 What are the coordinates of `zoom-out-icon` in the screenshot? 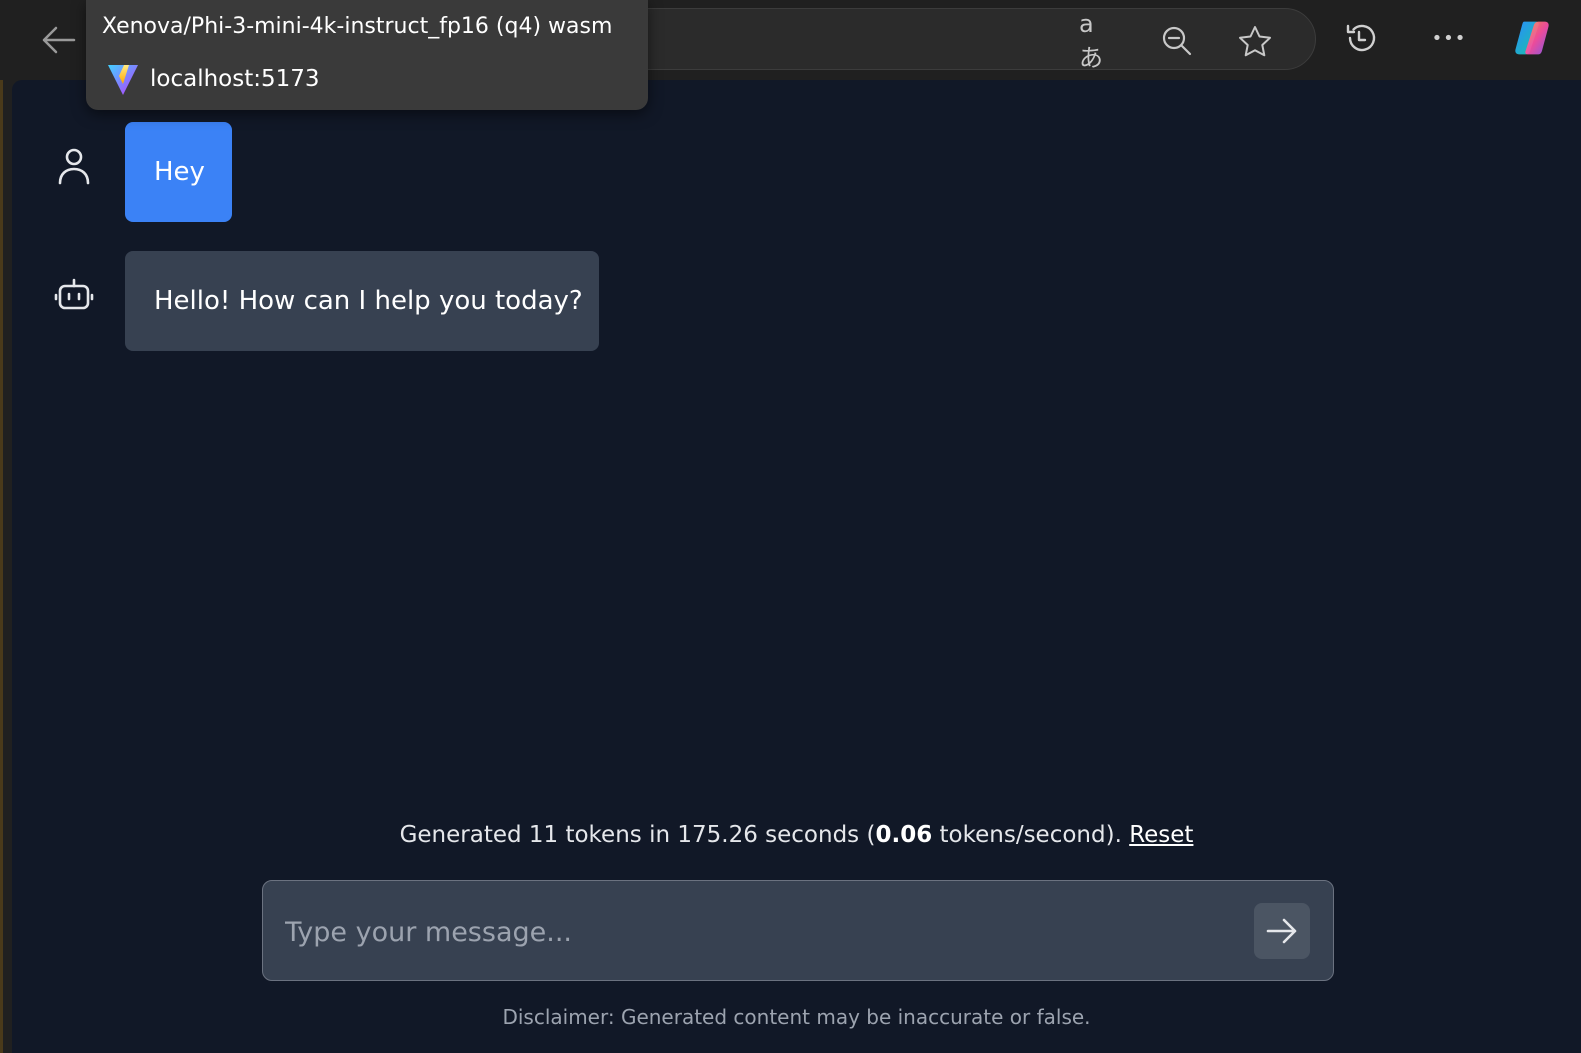 It's located at (1177, 41).